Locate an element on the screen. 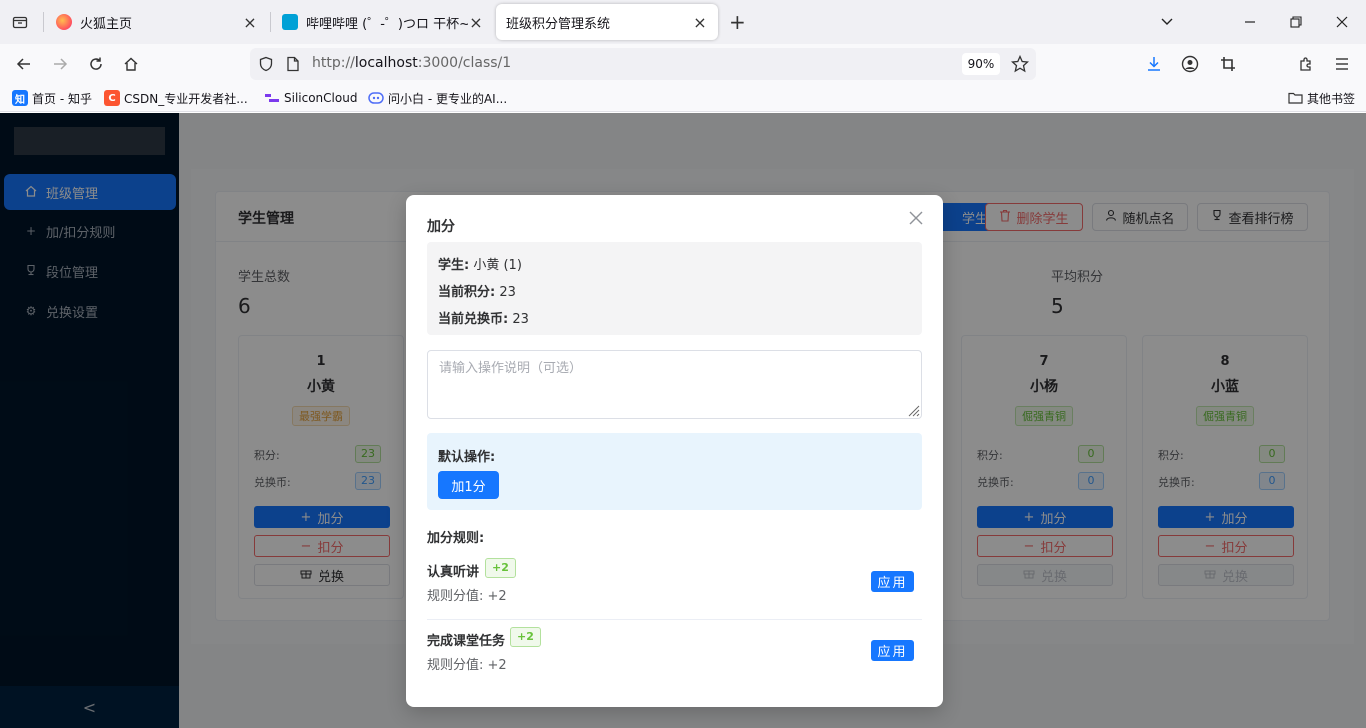  current-points-row: 当前积分: 23 is located at coordinates (477, 292).